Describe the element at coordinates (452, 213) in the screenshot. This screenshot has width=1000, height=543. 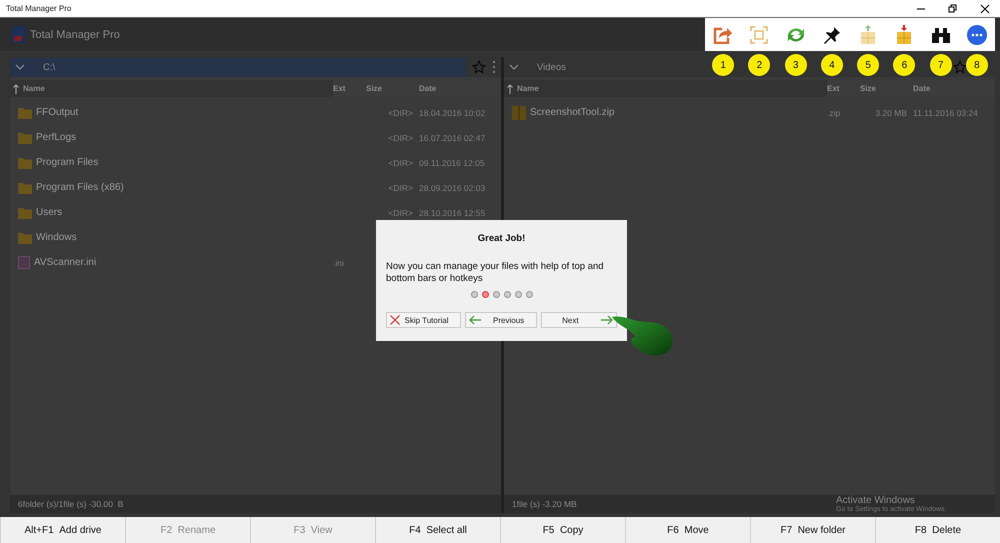
I see `file-date: 28.10.2016 12:55` at that location.